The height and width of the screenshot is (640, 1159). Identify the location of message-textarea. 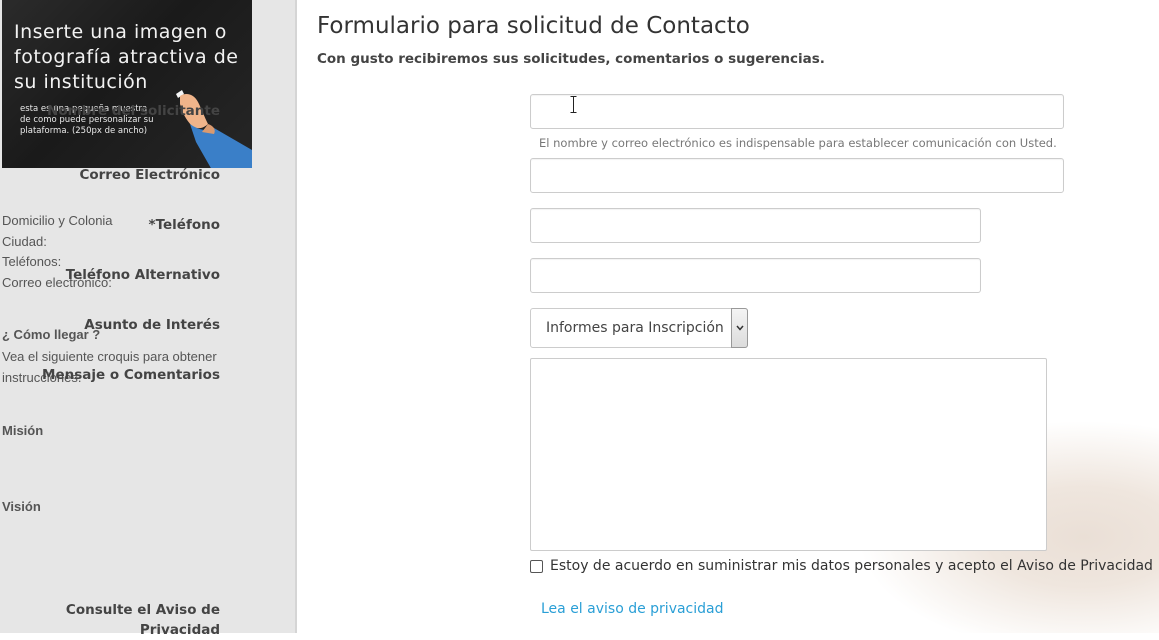
(788, 454).